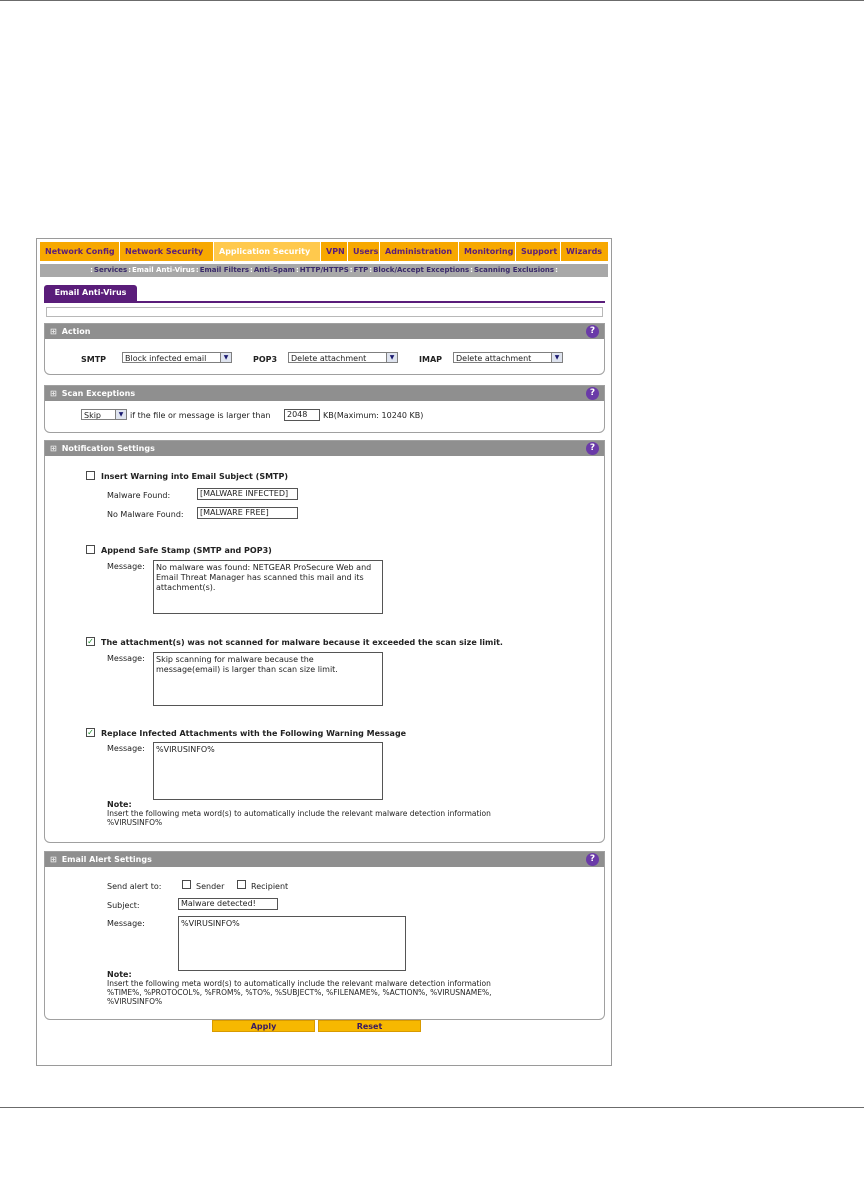 The height and width of the screenshot is (1184, 864). Describe the element at coordinates (361, 270) in the screenshot. I see `subnav-ftp: FTP` at that location.